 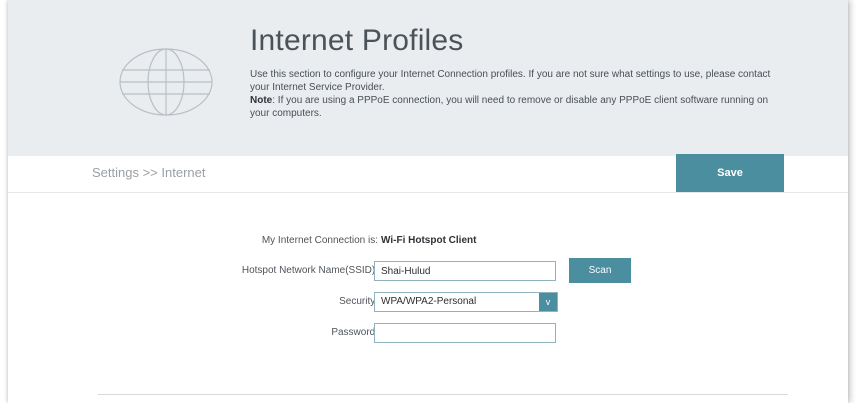 What do you see at coordinates (166, 82) in the screenshot?
I see `globe-icon` at bounding box center [166, 82].